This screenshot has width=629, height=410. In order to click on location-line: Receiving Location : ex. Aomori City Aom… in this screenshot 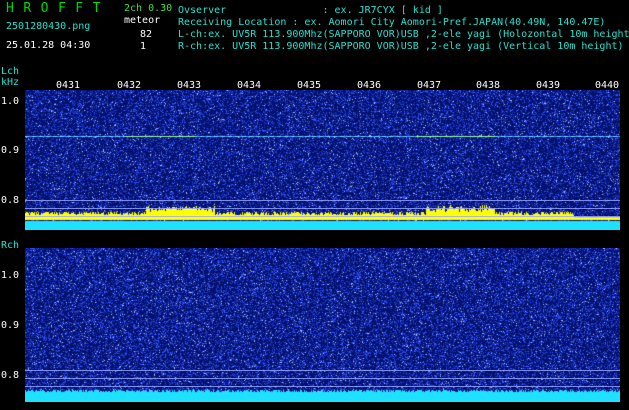, I will do `click(392, 22)`.